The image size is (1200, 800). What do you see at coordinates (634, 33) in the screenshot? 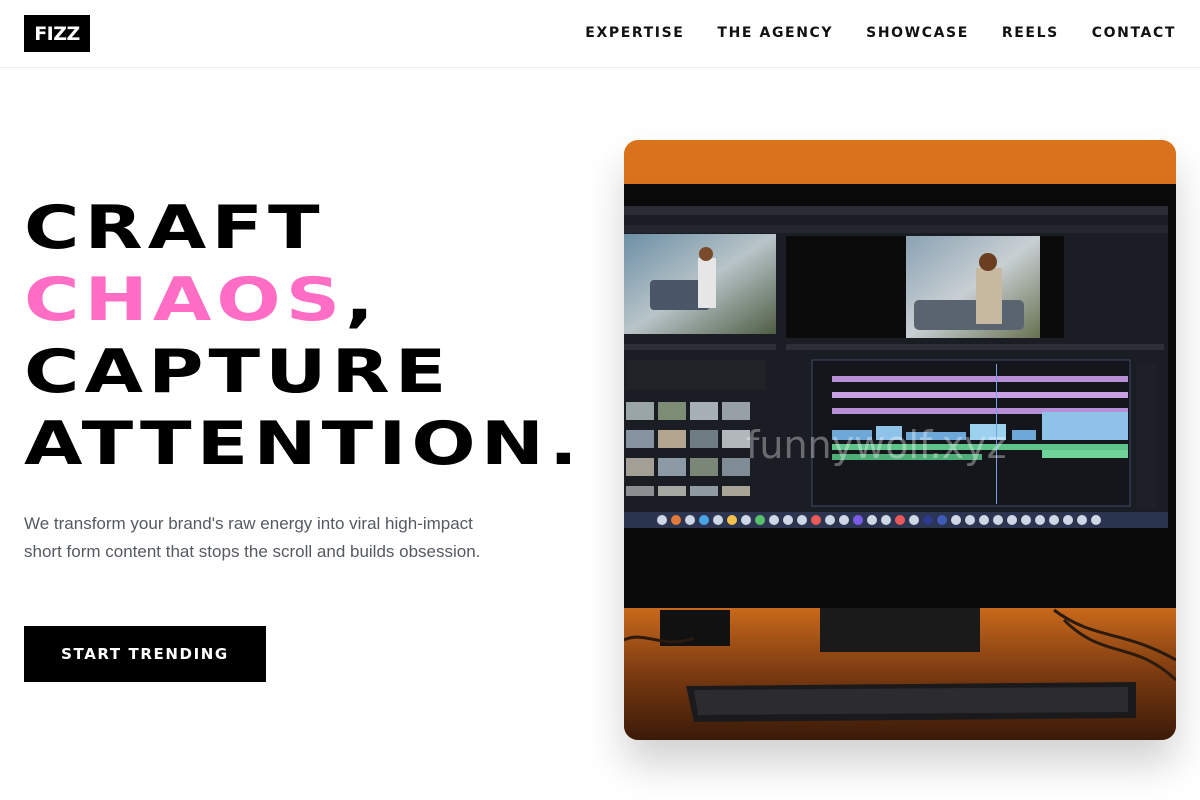
I see `nav-expertise: EXPERTISE` at bounding box center [634, 33].